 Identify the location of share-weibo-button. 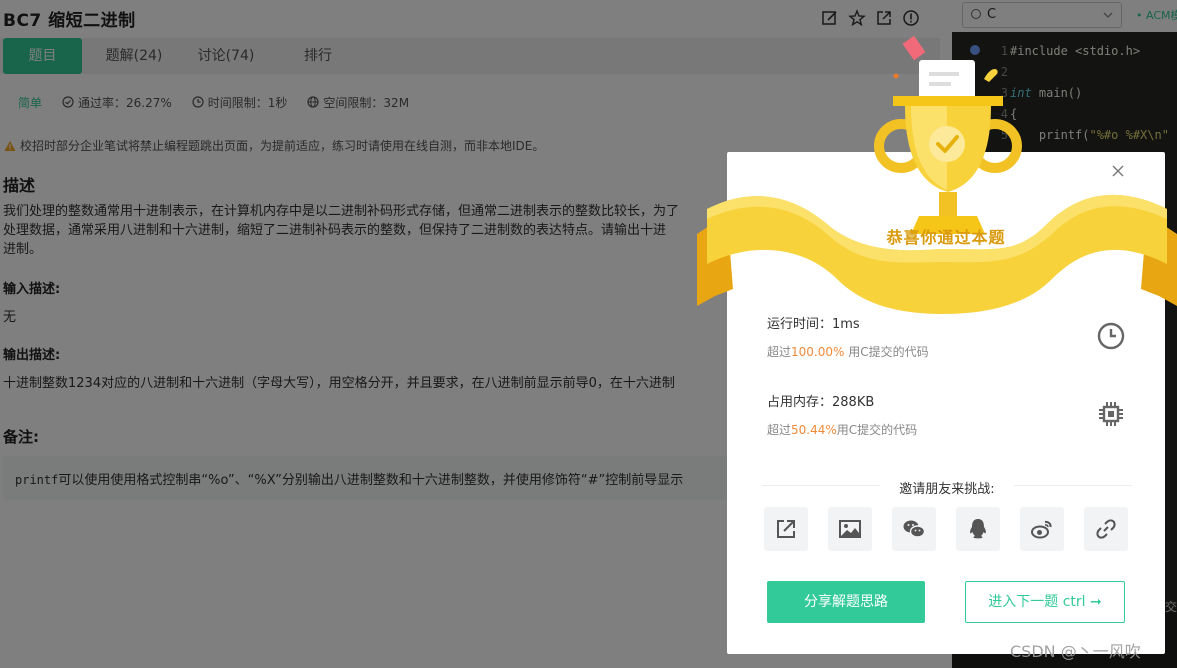
(1042, 529).